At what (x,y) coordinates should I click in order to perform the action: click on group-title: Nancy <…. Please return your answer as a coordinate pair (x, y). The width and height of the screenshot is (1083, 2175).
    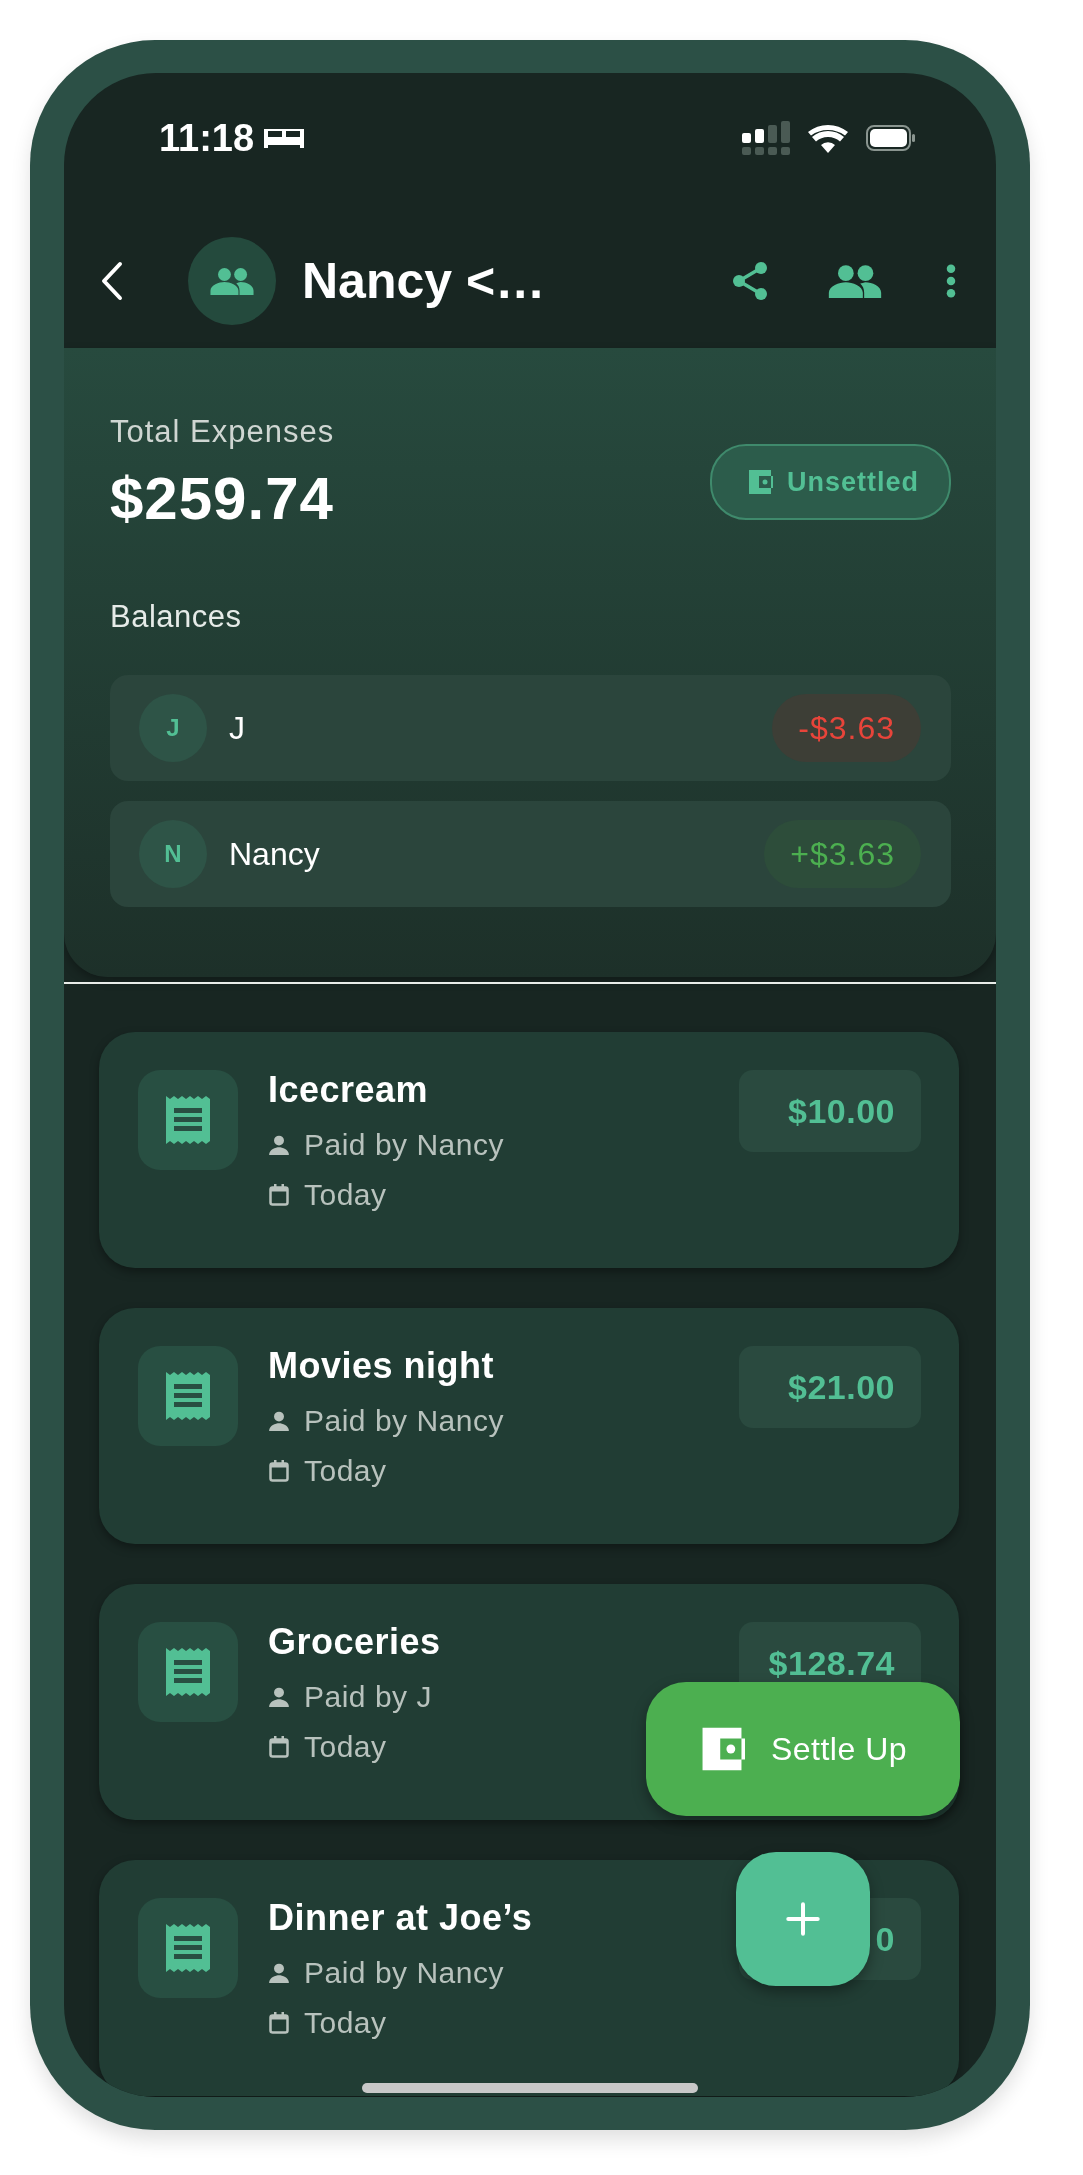
    Looking at the image, I should click on (424, 280).